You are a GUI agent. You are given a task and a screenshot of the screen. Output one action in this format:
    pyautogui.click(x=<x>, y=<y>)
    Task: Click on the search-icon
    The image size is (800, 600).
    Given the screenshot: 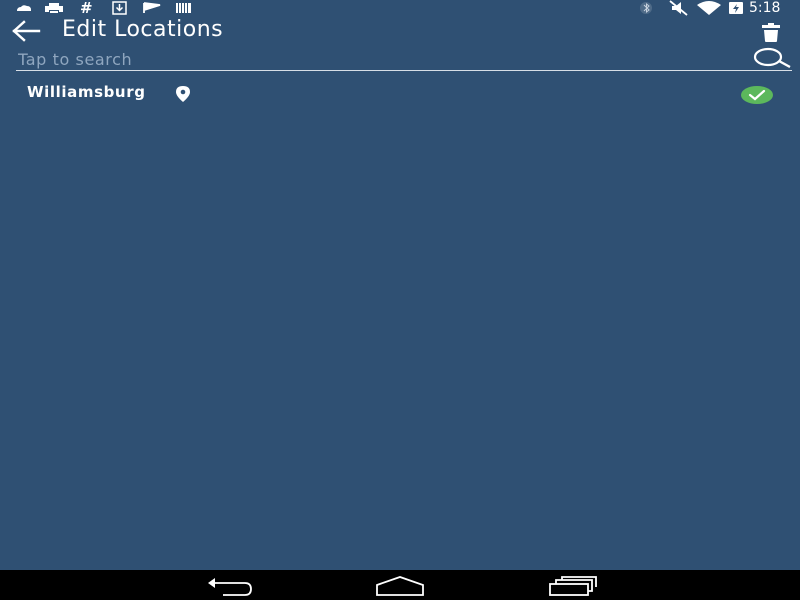 What is the action you would take?
    pyautogui.click(x=772, y=58)
    